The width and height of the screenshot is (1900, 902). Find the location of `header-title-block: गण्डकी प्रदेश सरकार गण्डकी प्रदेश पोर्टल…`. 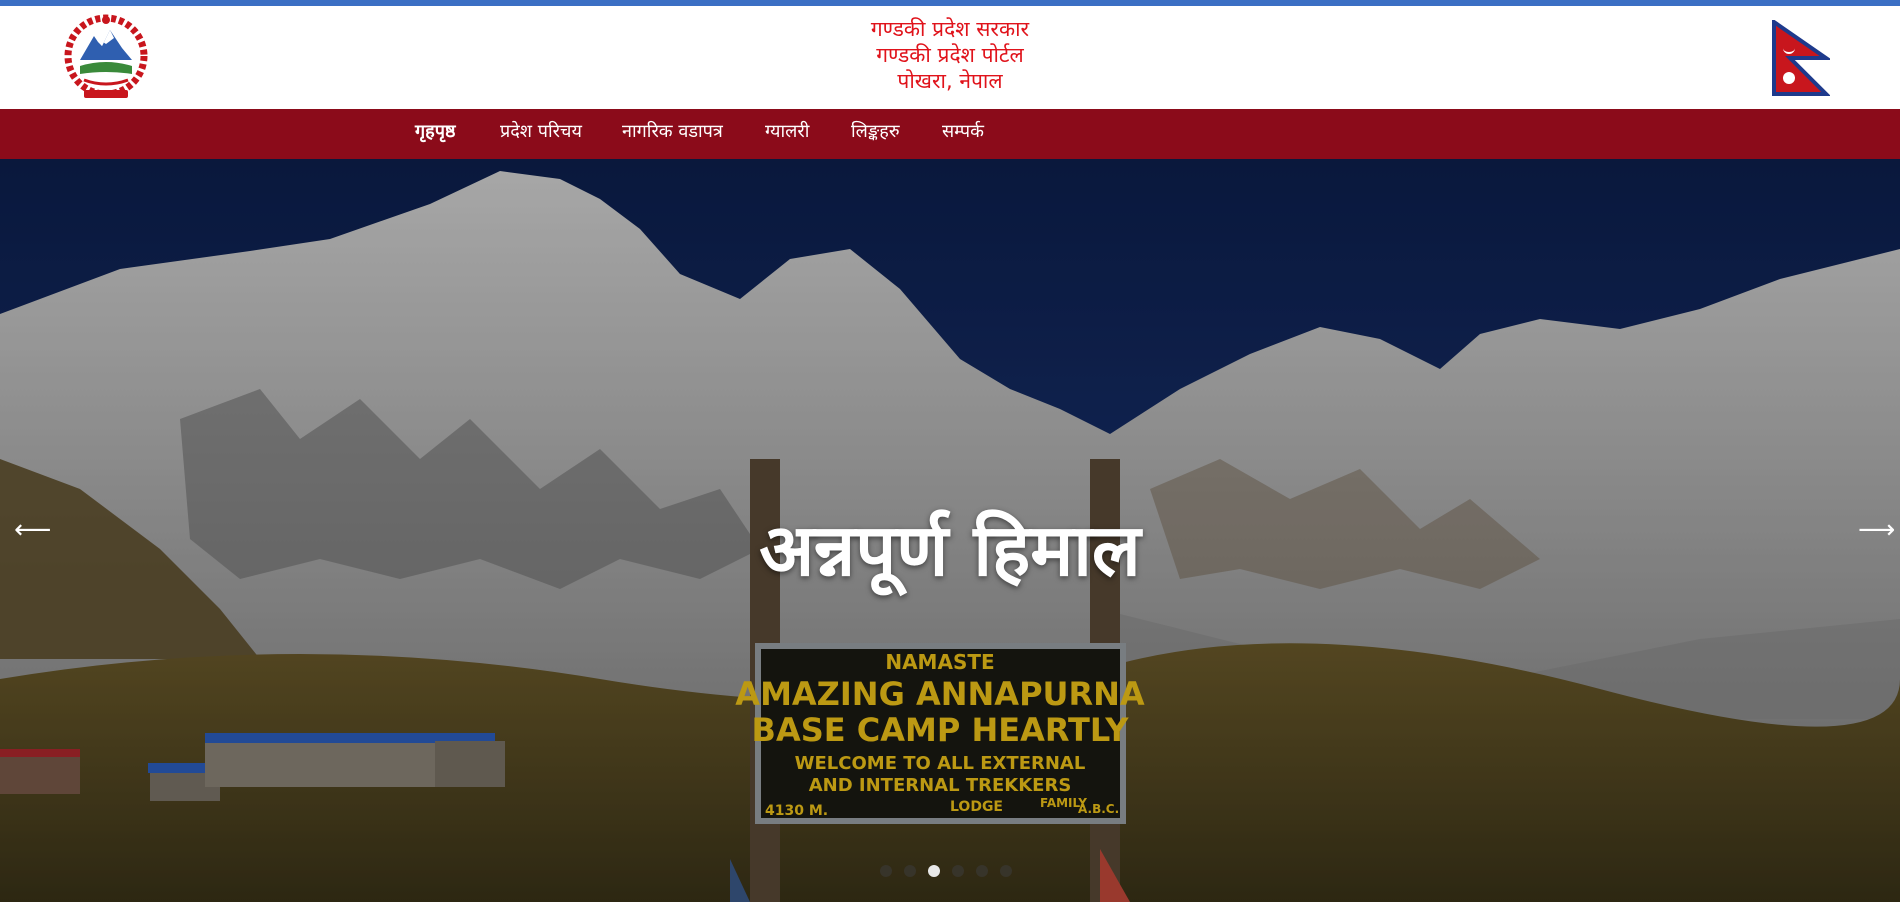

header-title-block: गण्डकी प्रदेश सरकार गण्डकी प्रदेश पोर्टल… is located at coordinates (950, 55).